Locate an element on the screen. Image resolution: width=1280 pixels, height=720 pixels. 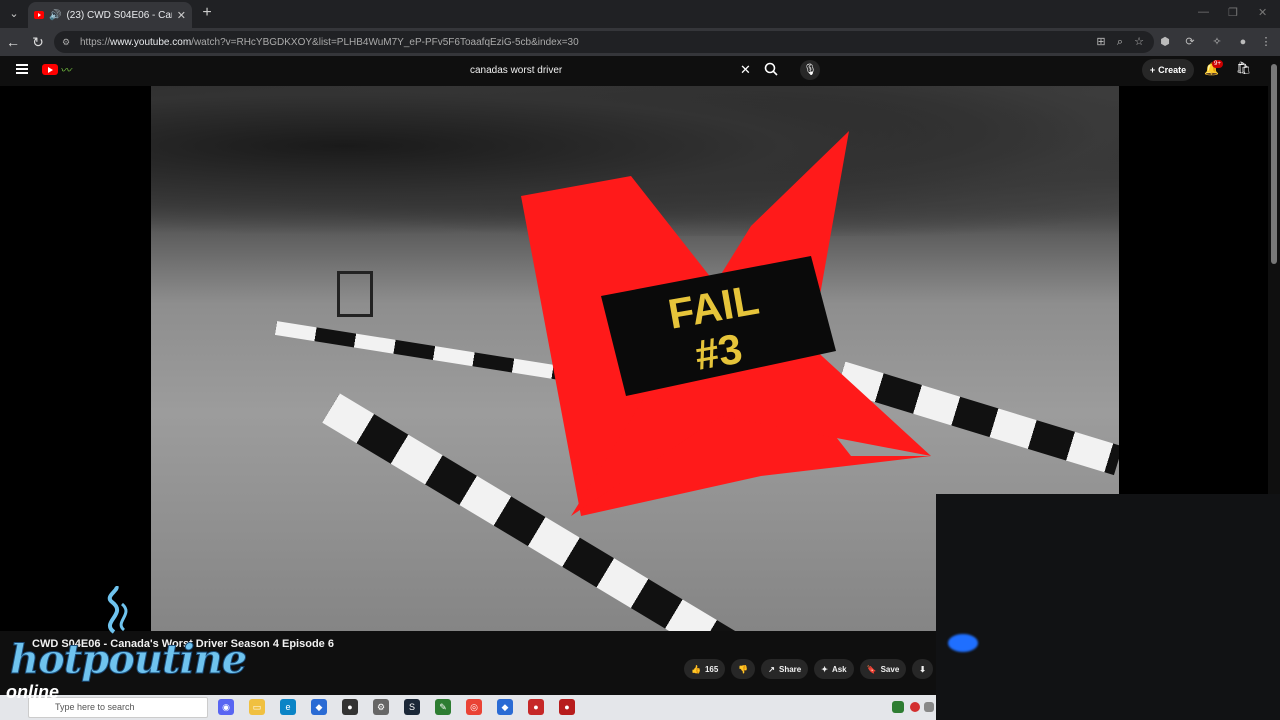
discord-icon: ◉ is located at coordinates (226, 707).